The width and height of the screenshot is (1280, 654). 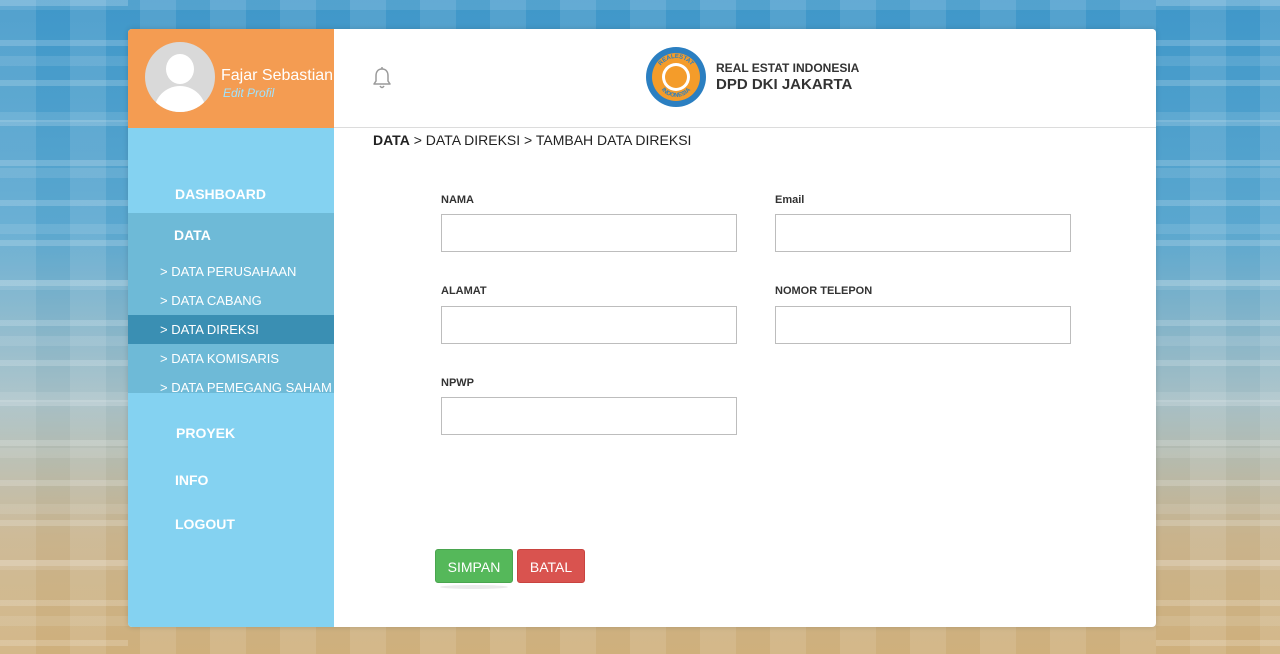 I want to click on sidebar-subitem-data-cabang: > DATA CABANG, so click(x=231, y=300).